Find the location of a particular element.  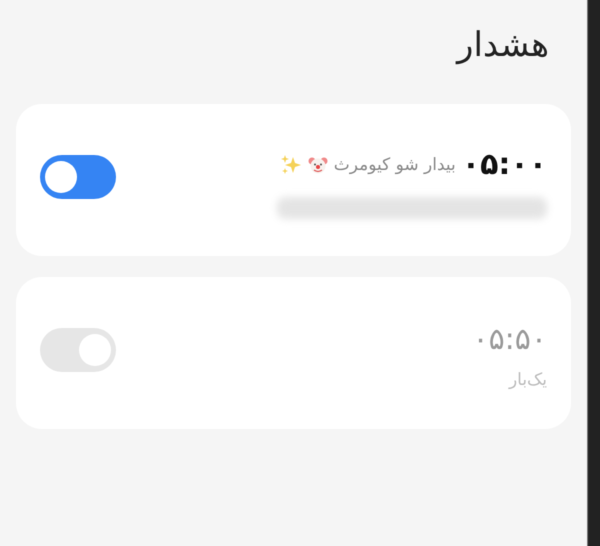

sparkles-icon is located at coordinates (291, 165).